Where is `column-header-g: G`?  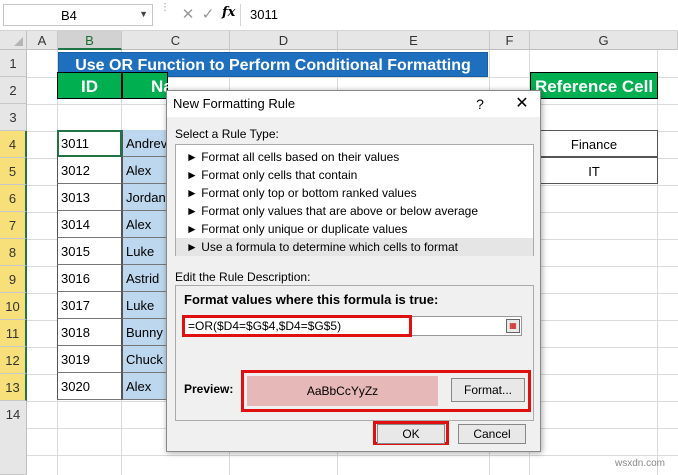
column-header-g: G is located at coordinates (604, 40).